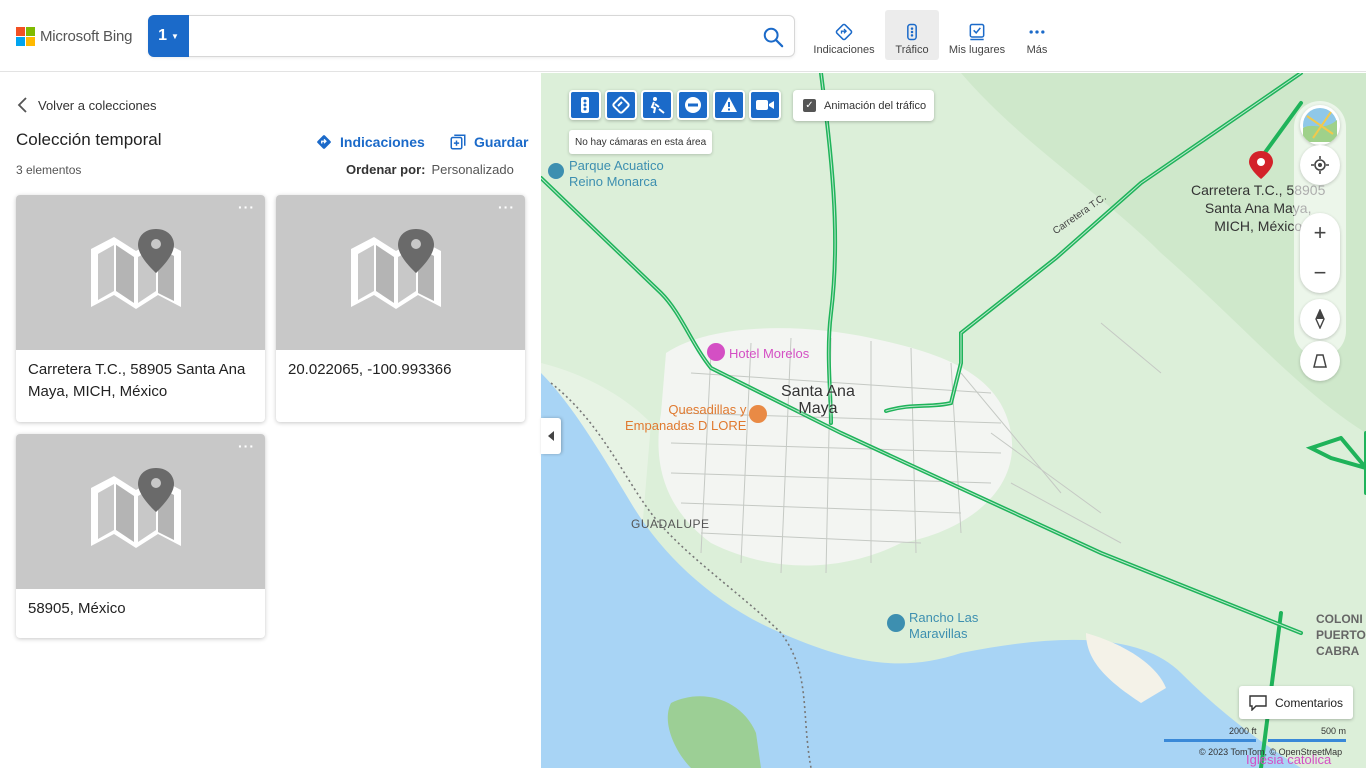 Image resolution: width=1366 pixels, height=768 pixels. What do you see at coordinates (675, 105) in the screenshot?
I see `traffic-toolbar` at bounding box center [675, 105].